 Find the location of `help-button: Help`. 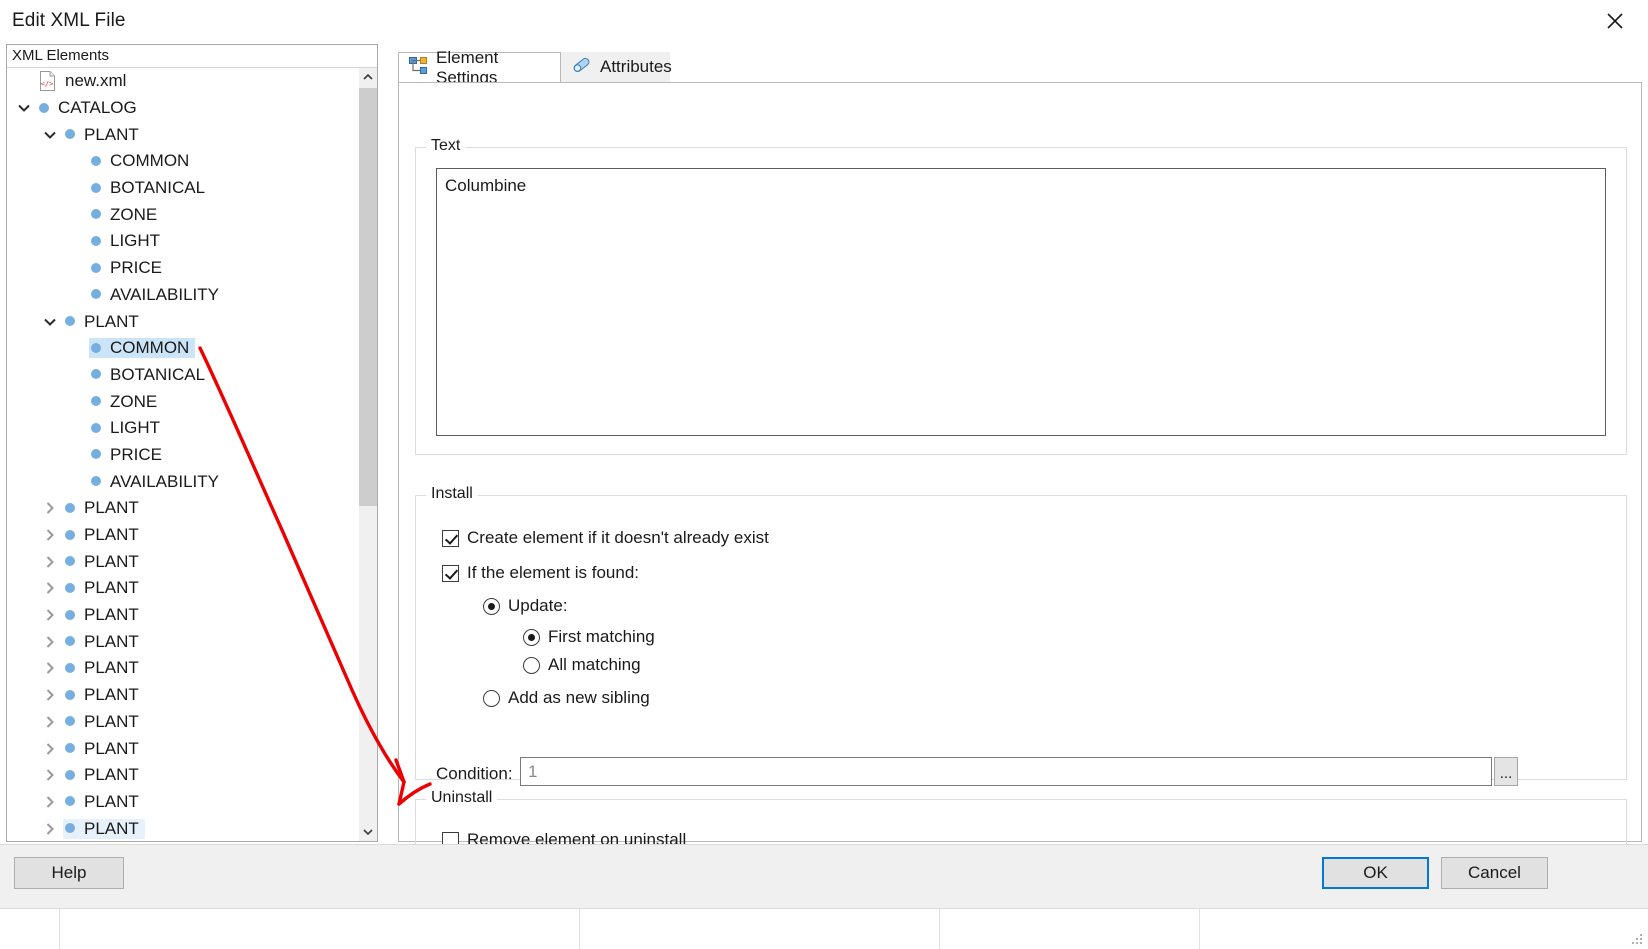

help-button: Help is located at coordinates (69, 873).